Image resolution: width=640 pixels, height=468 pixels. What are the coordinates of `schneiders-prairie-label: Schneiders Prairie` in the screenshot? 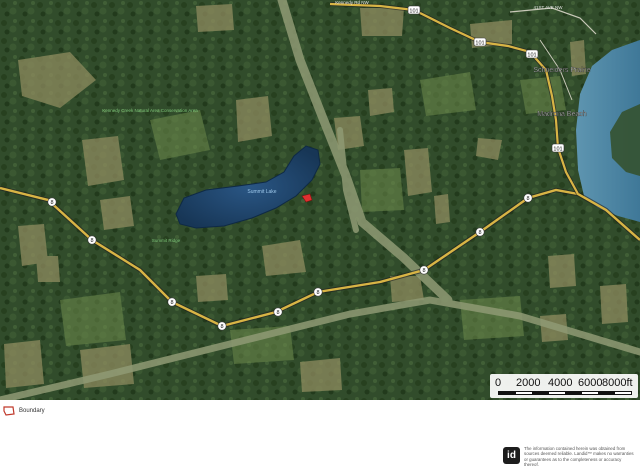 It's located at (561, 70).